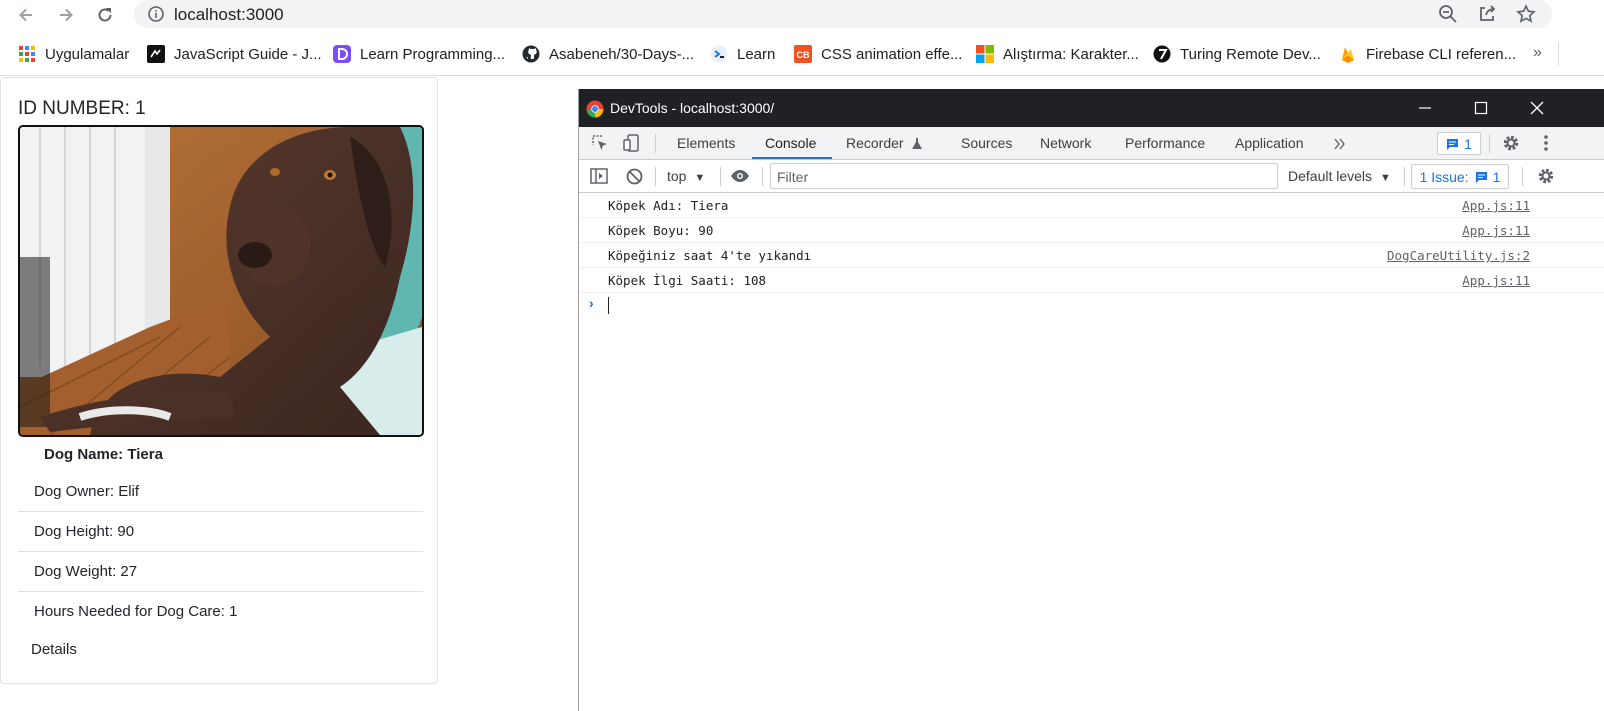 The width and height of the screenshot is (1604, 711). What do you see at coordinates (793, 177) in the screenshot?
I see `filter-placeholder: Filter` at bounding box center [793, 177].